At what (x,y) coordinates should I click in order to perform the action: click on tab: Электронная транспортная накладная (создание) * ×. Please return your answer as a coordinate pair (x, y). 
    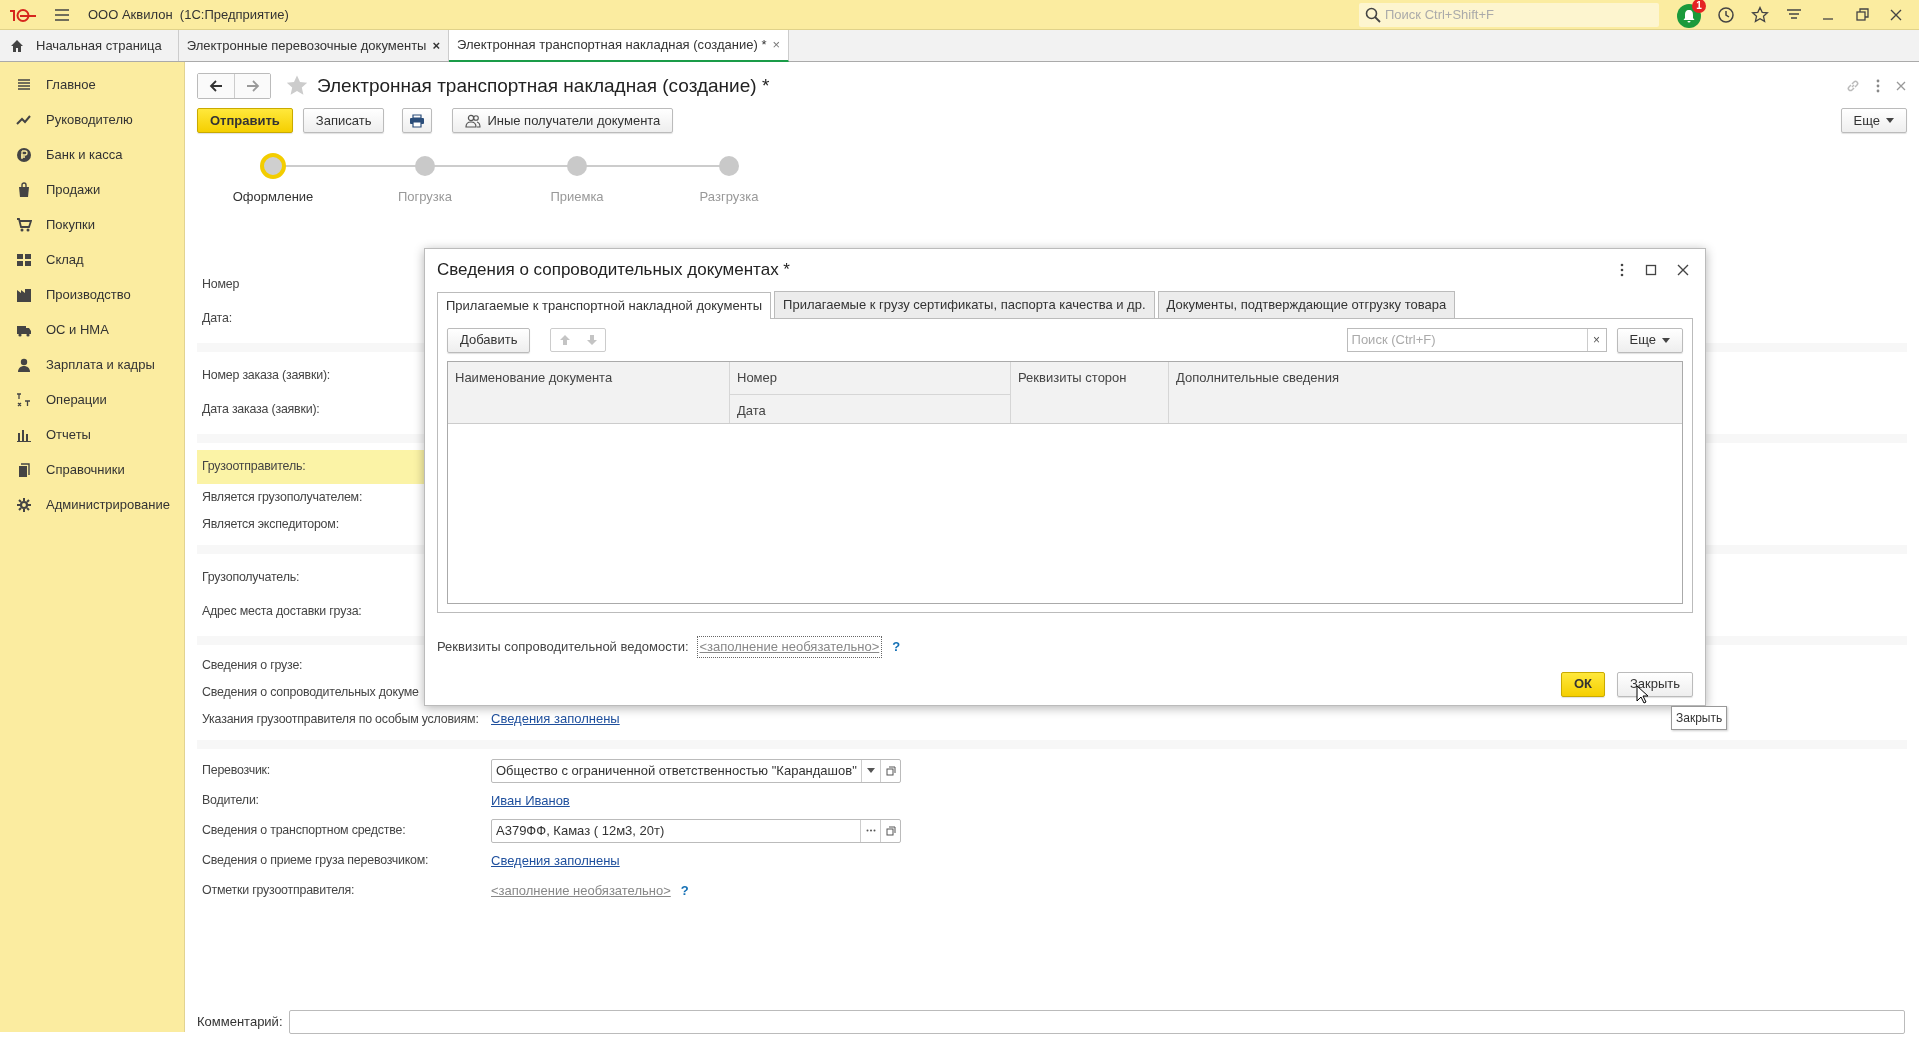
    Looking at the image, I should click on (619, 46).